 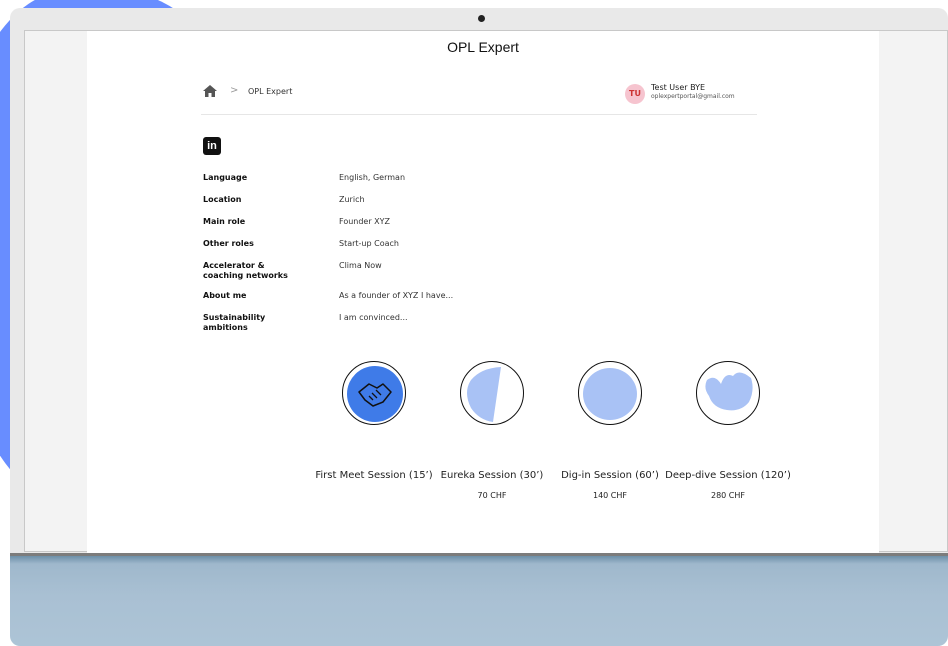 What do you see at coordinates (352, 199) in the screenshot?
I see `detail-value: Zurich` at bounding box center [352, 199].